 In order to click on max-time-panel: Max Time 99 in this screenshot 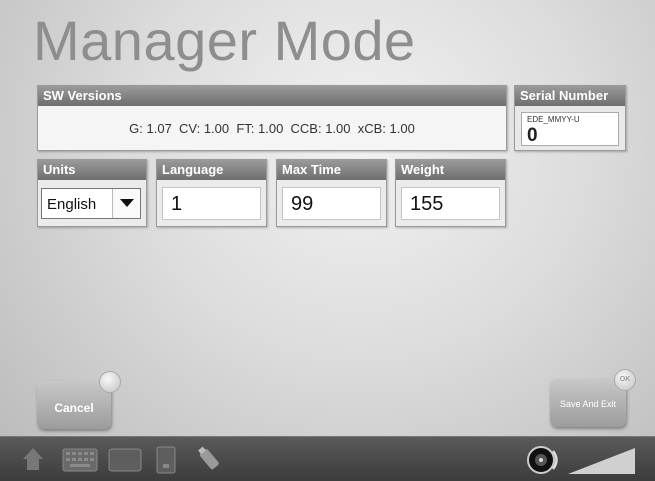, I will do `click(331, 193)`.